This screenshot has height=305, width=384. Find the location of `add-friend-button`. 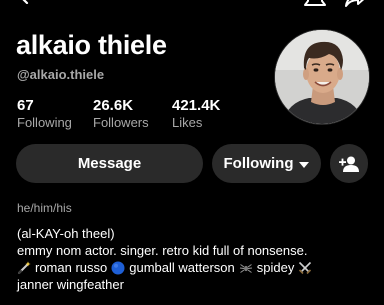

add-friend-button is located at coordinates (349, 163).